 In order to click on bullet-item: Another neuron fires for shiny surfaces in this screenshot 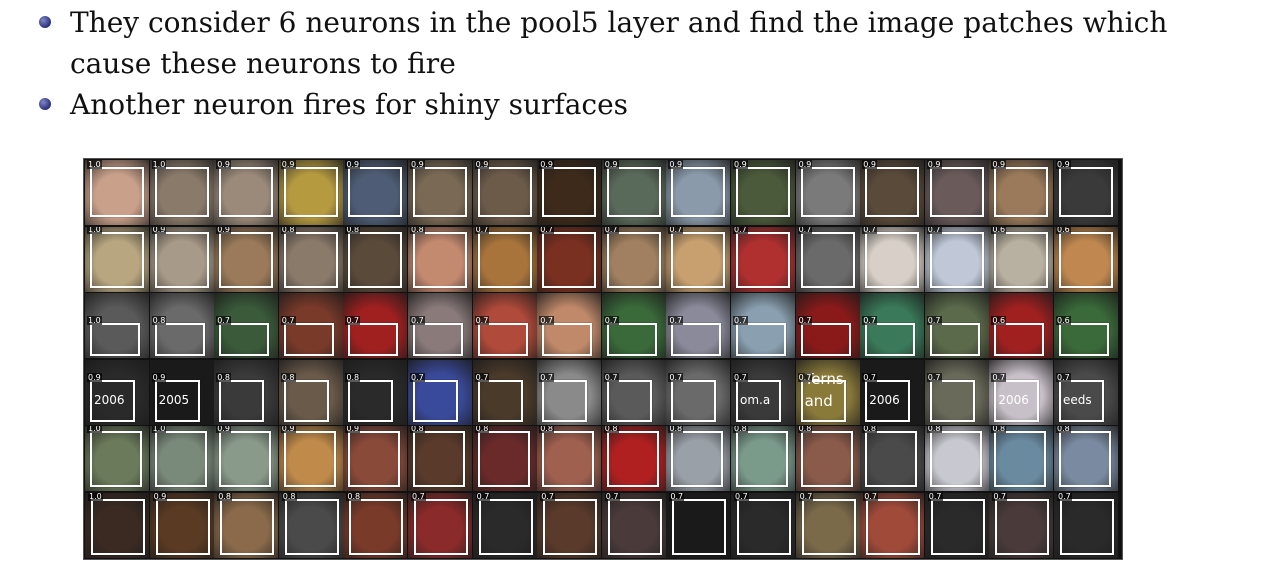, I will do `click(646, 104)`.